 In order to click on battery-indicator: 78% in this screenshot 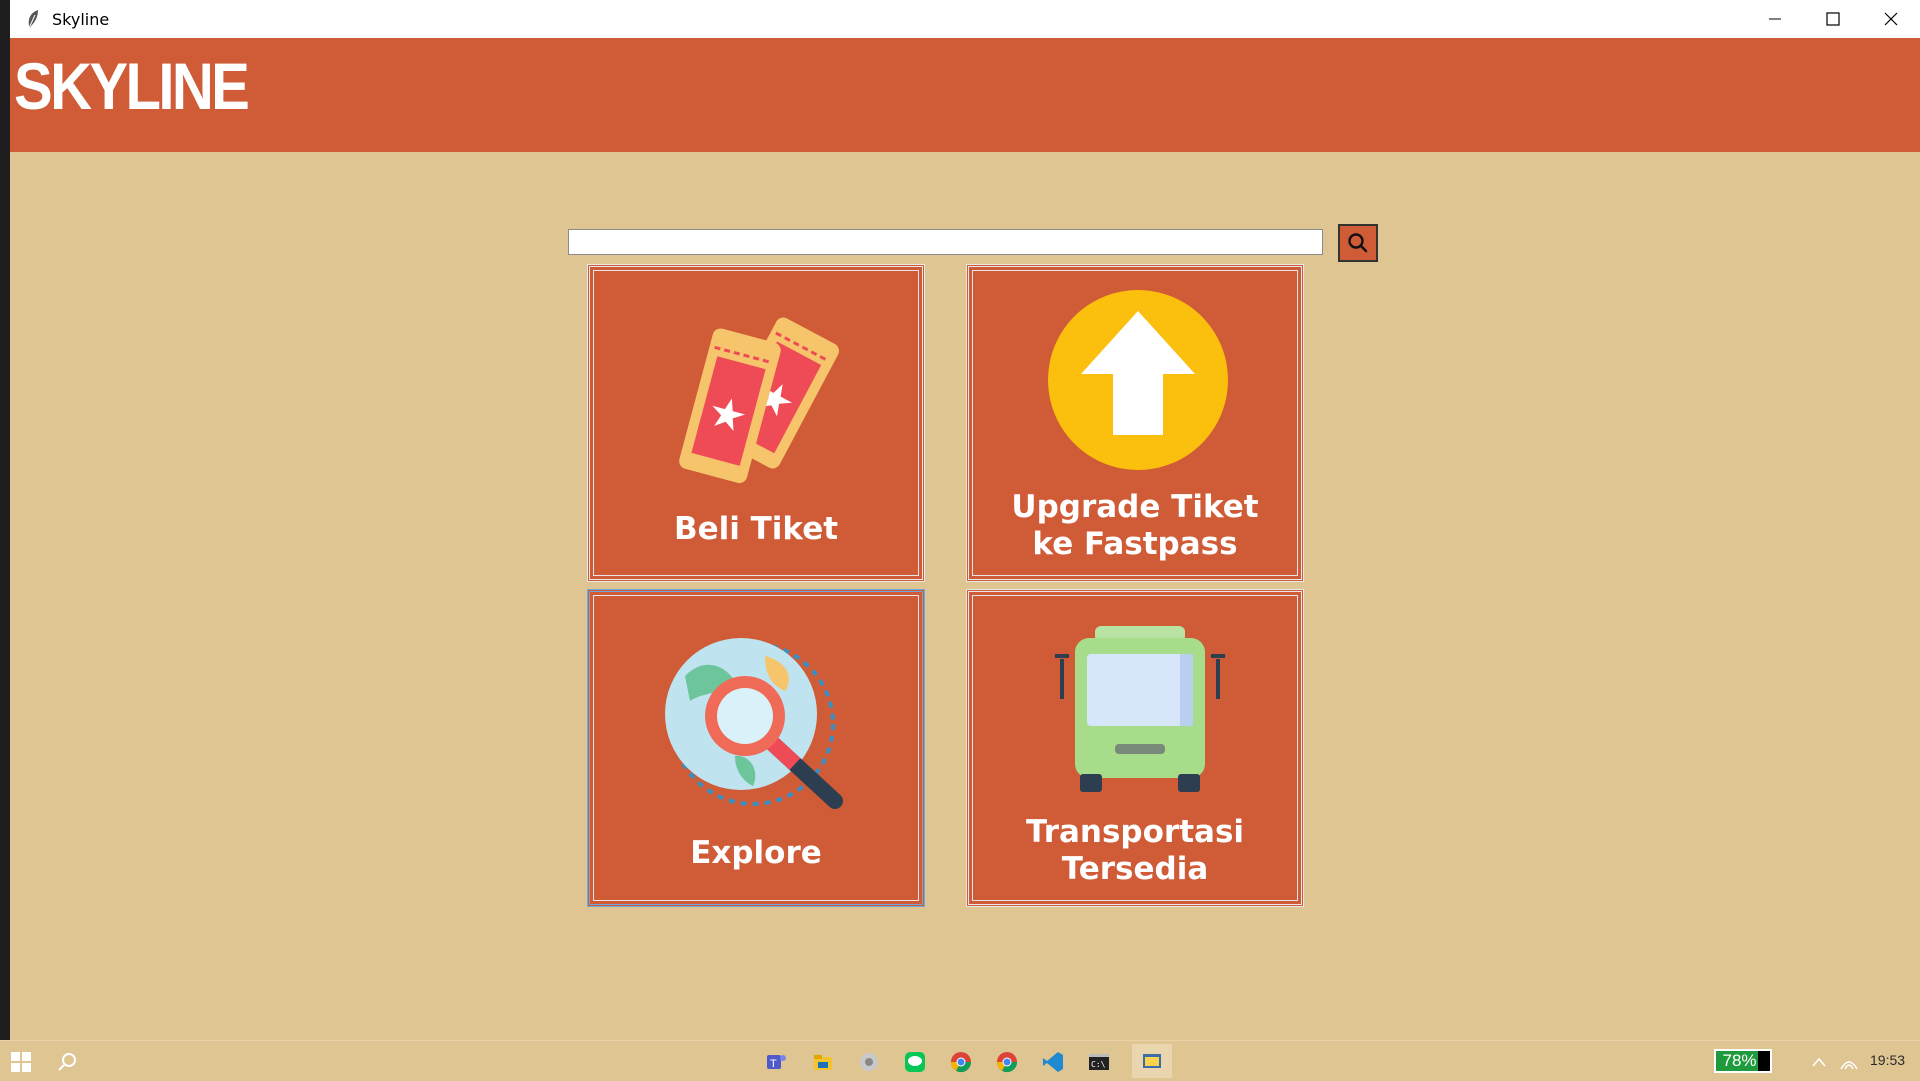, I will do `click(1743, 1061)`.